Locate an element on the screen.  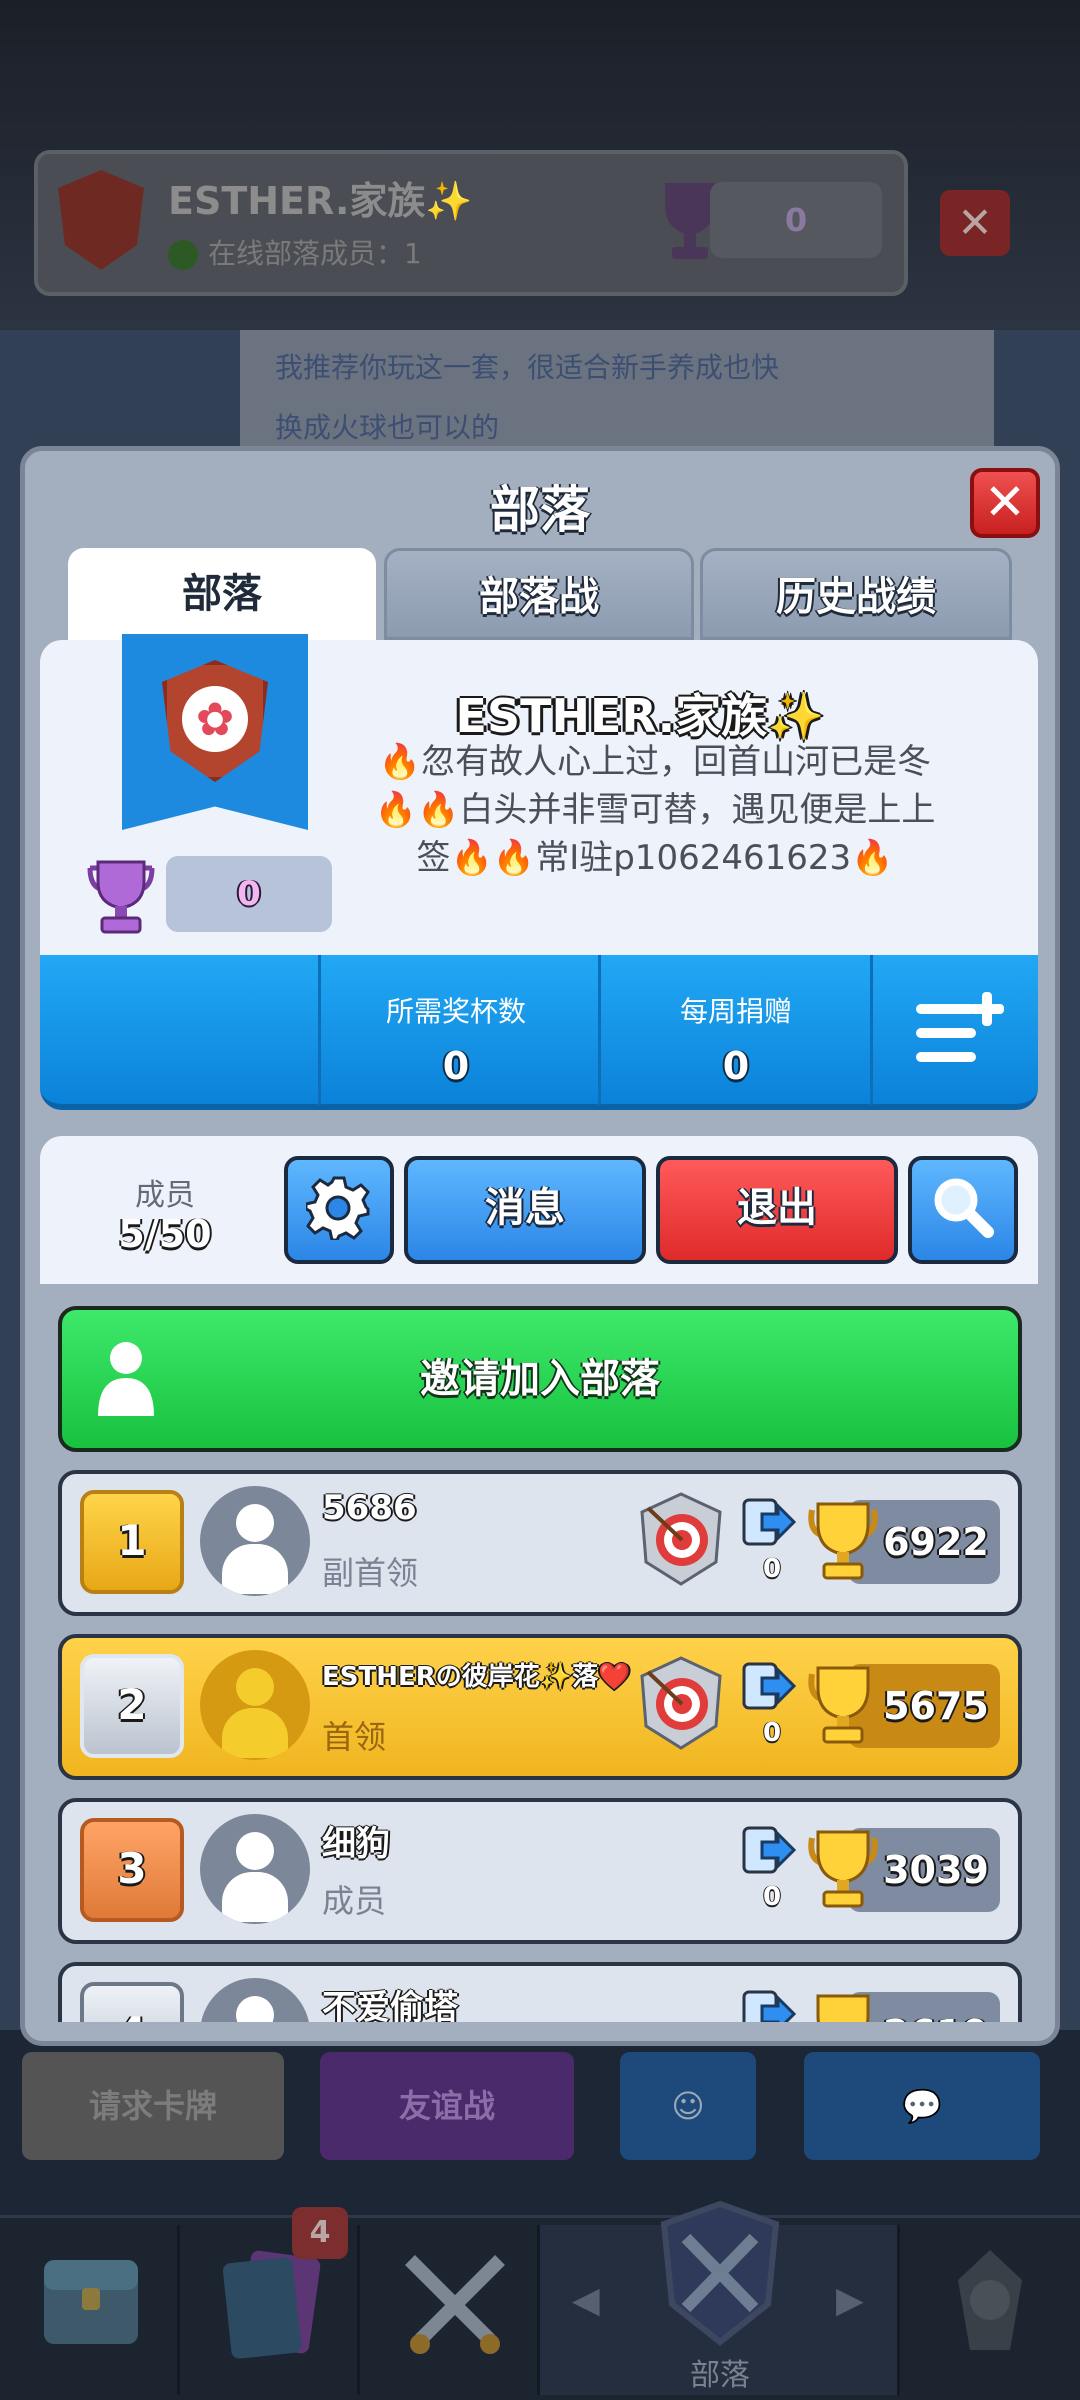
online-members: 在线部落成员：1 is located at coordinates (295, 252).